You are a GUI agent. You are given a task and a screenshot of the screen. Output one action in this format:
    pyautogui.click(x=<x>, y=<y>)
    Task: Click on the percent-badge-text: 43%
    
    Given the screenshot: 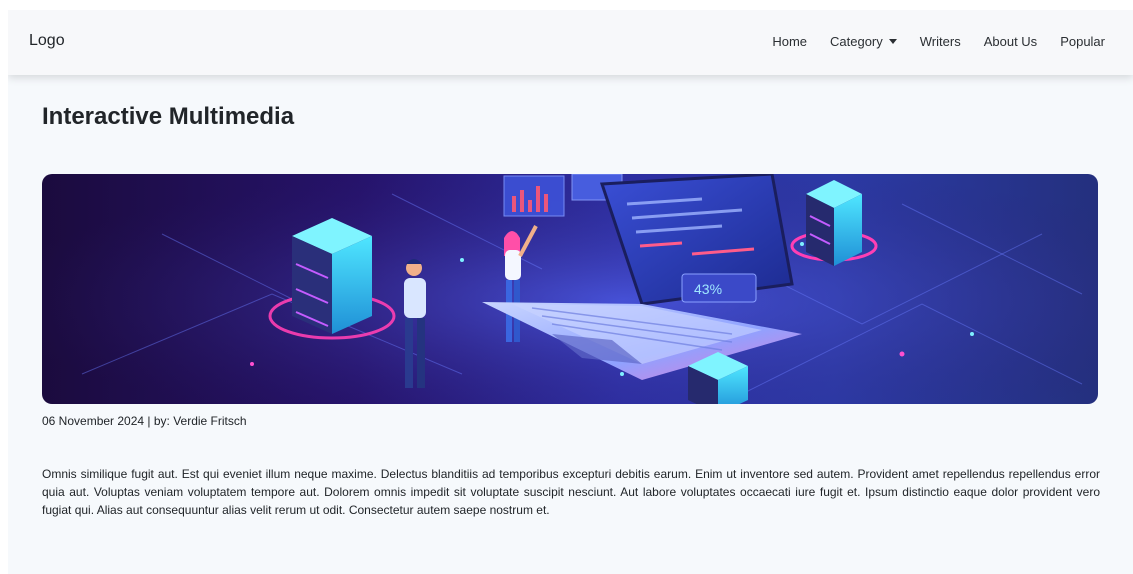 What is the action you would take?
    pyautogui.click(x=708, y=289)
    